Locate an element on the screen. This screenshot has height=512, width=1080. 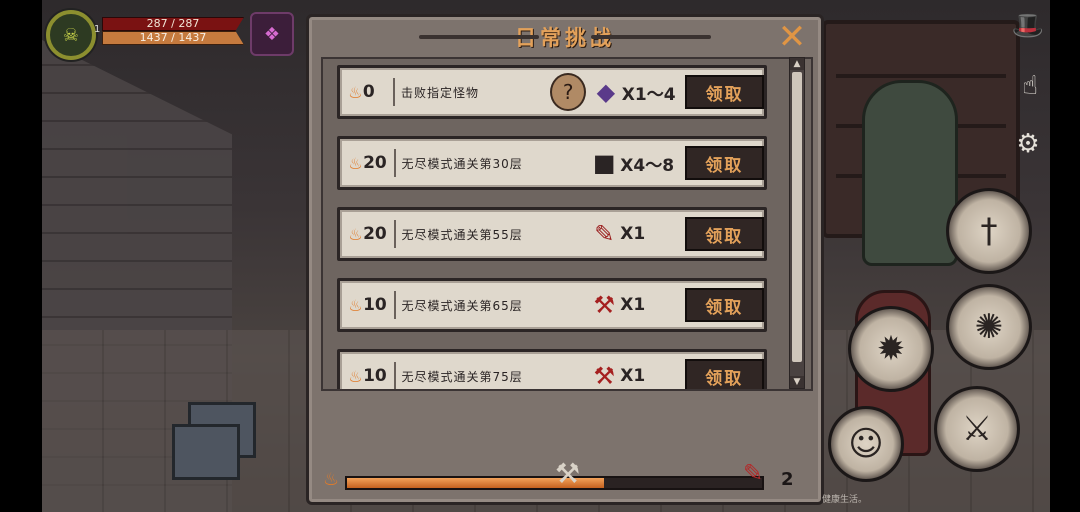
task-row: ♨ 0 击败指定怪物 ? ◆ X1～4 领取 is located at coordinates (552, 92).